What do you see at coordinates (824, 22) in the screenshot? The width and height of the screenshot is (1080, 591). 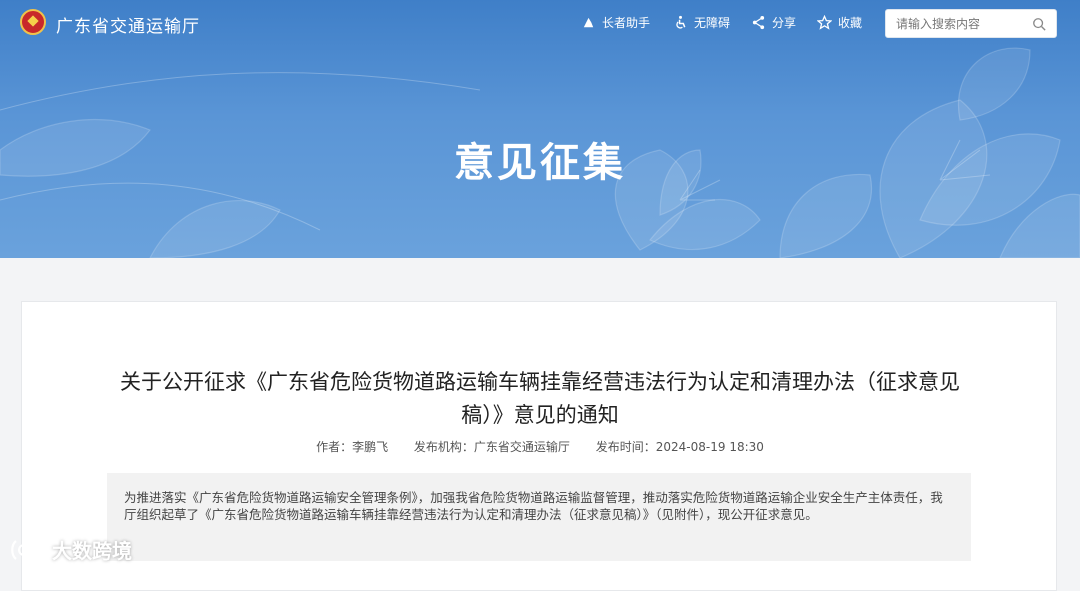 I see `star-icon` at bounding box center [824, 22].